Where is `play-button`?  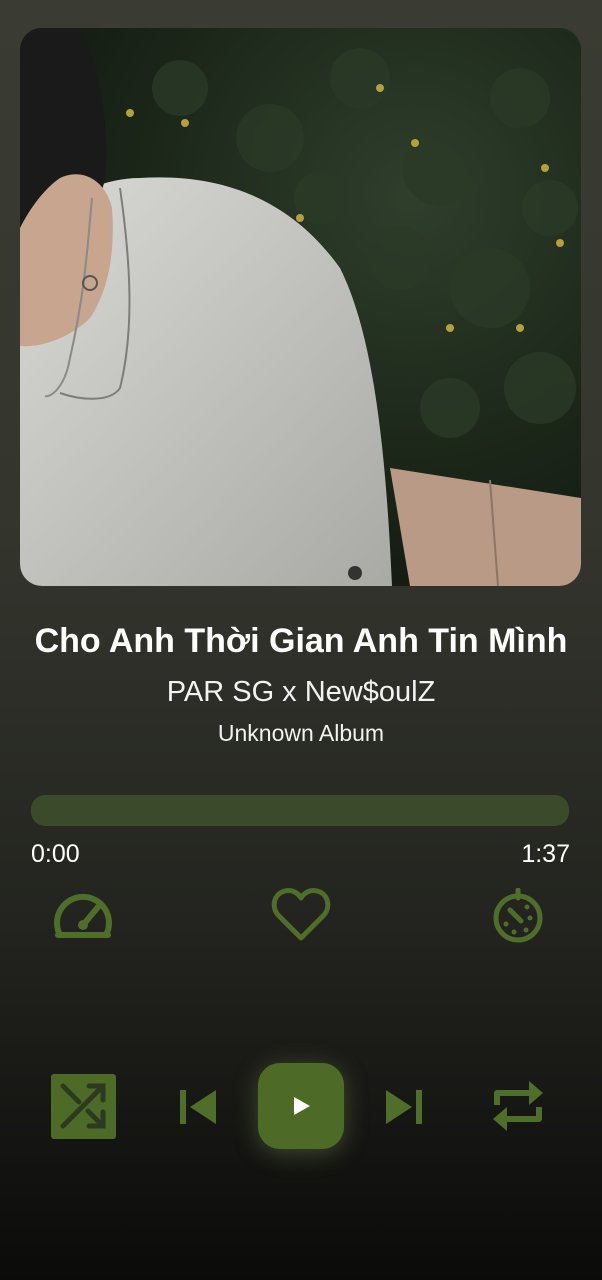
play-button is located at coordinates (301, 1106).